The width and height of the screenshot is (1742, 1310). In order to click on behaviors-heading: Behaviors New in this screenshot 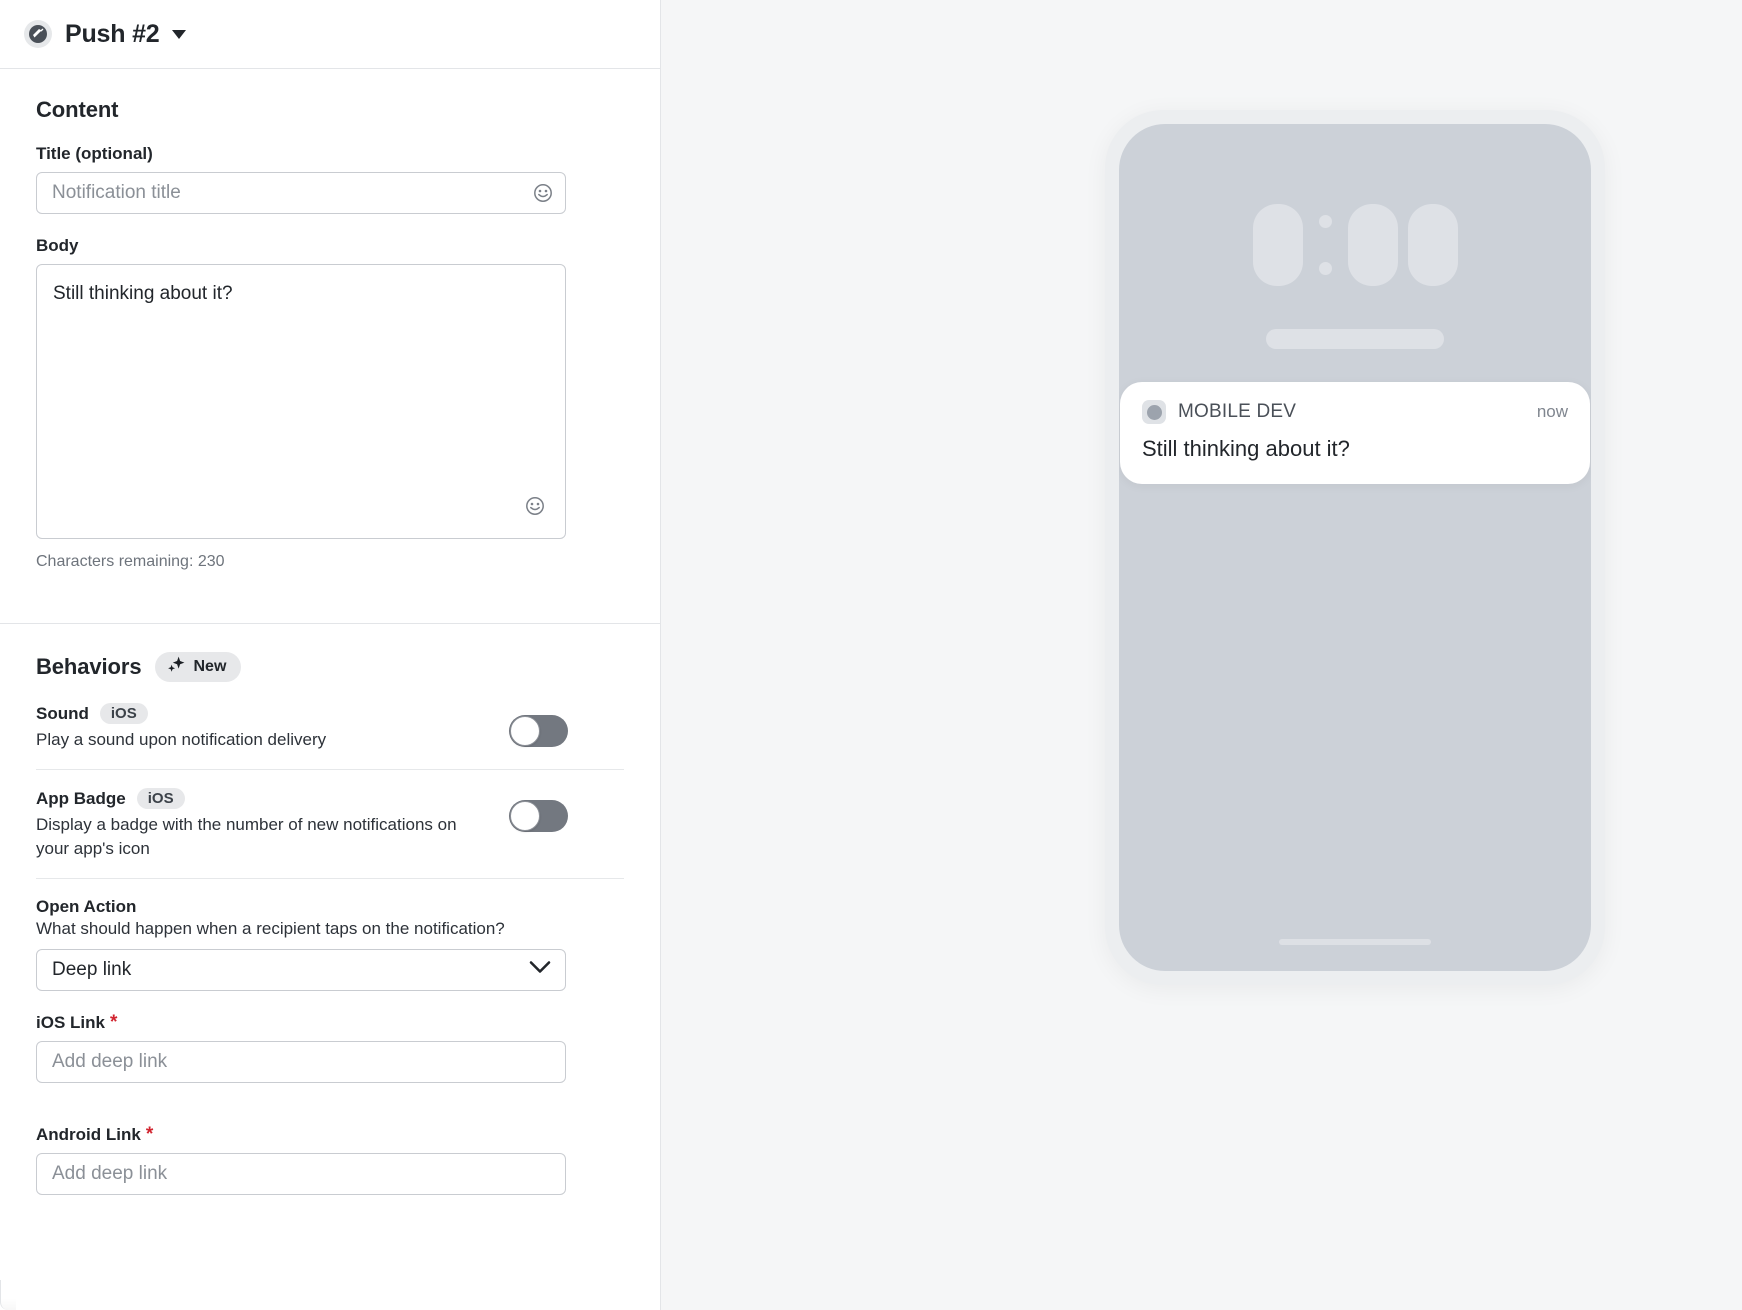, I will do `click(330, 667)`.